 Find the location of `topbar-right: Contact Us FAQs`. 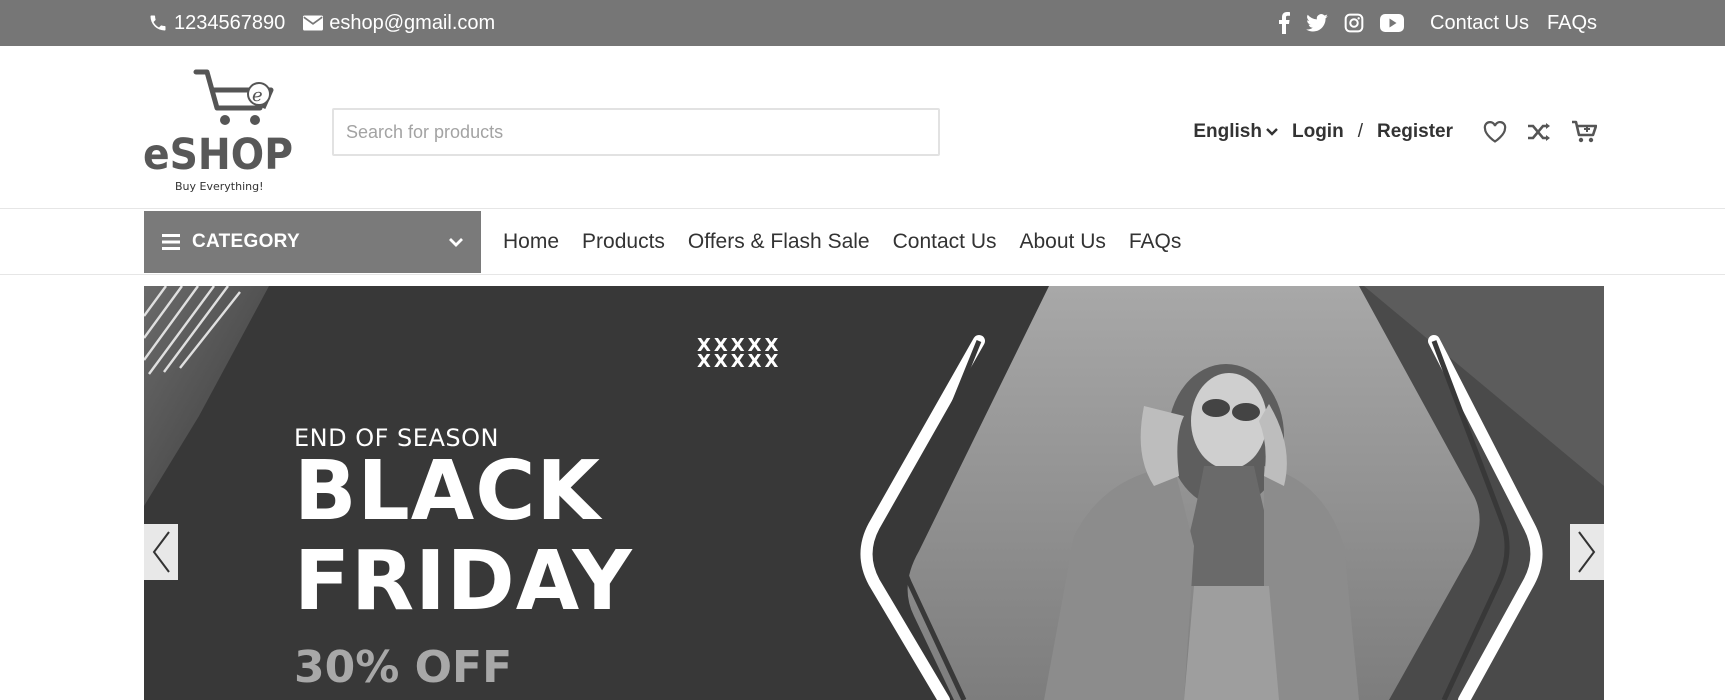

topbar-right: Contact Us FAQs is located at coordinates (1437, 23).